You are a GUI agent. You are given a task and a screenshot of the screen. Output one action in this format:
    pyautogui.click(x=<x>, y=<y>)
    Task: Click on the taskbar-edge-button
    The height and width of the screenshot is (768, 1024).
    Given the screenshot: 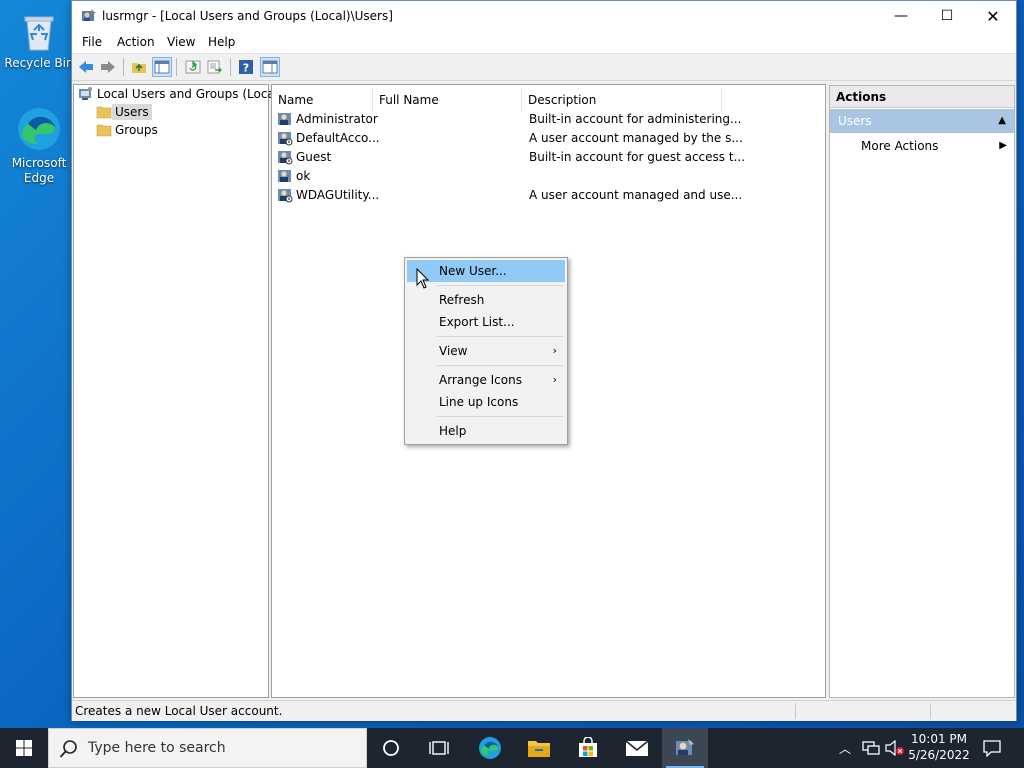 What is the action you would take?
    pyautogui.click(x=490, y=748)
    